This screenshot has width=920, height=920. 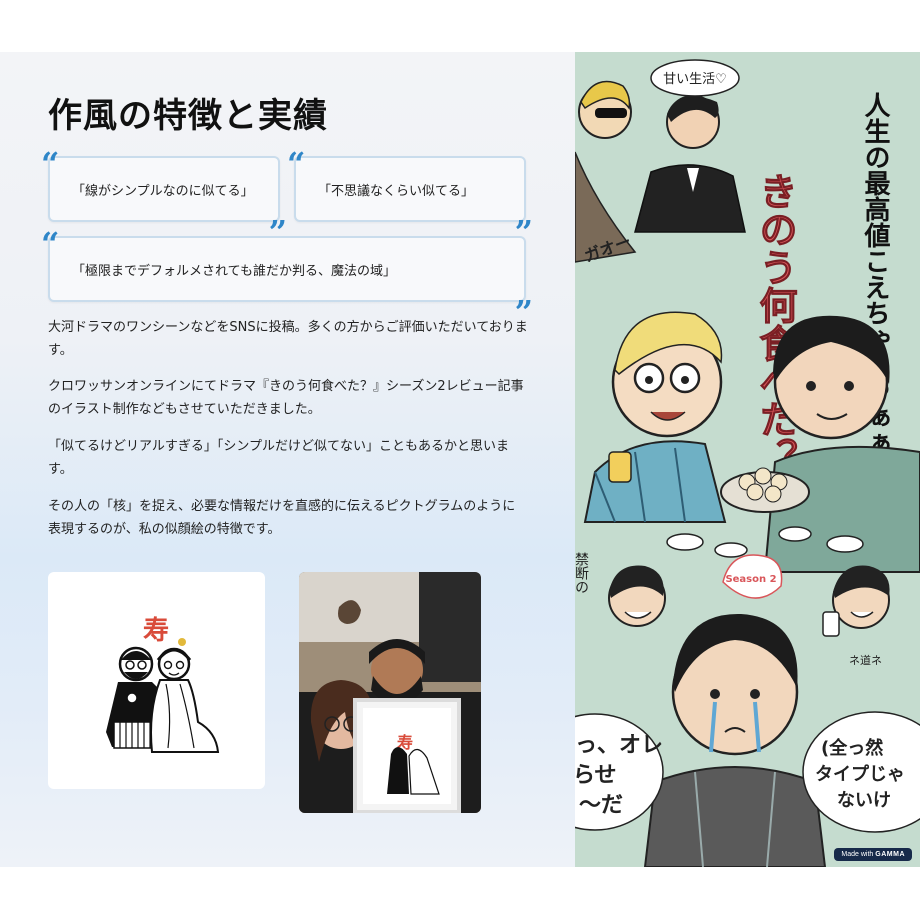 I want to click on quote-card-2: “ 「不思議なくらい似てる」 ”, so click(x=410, y=198).